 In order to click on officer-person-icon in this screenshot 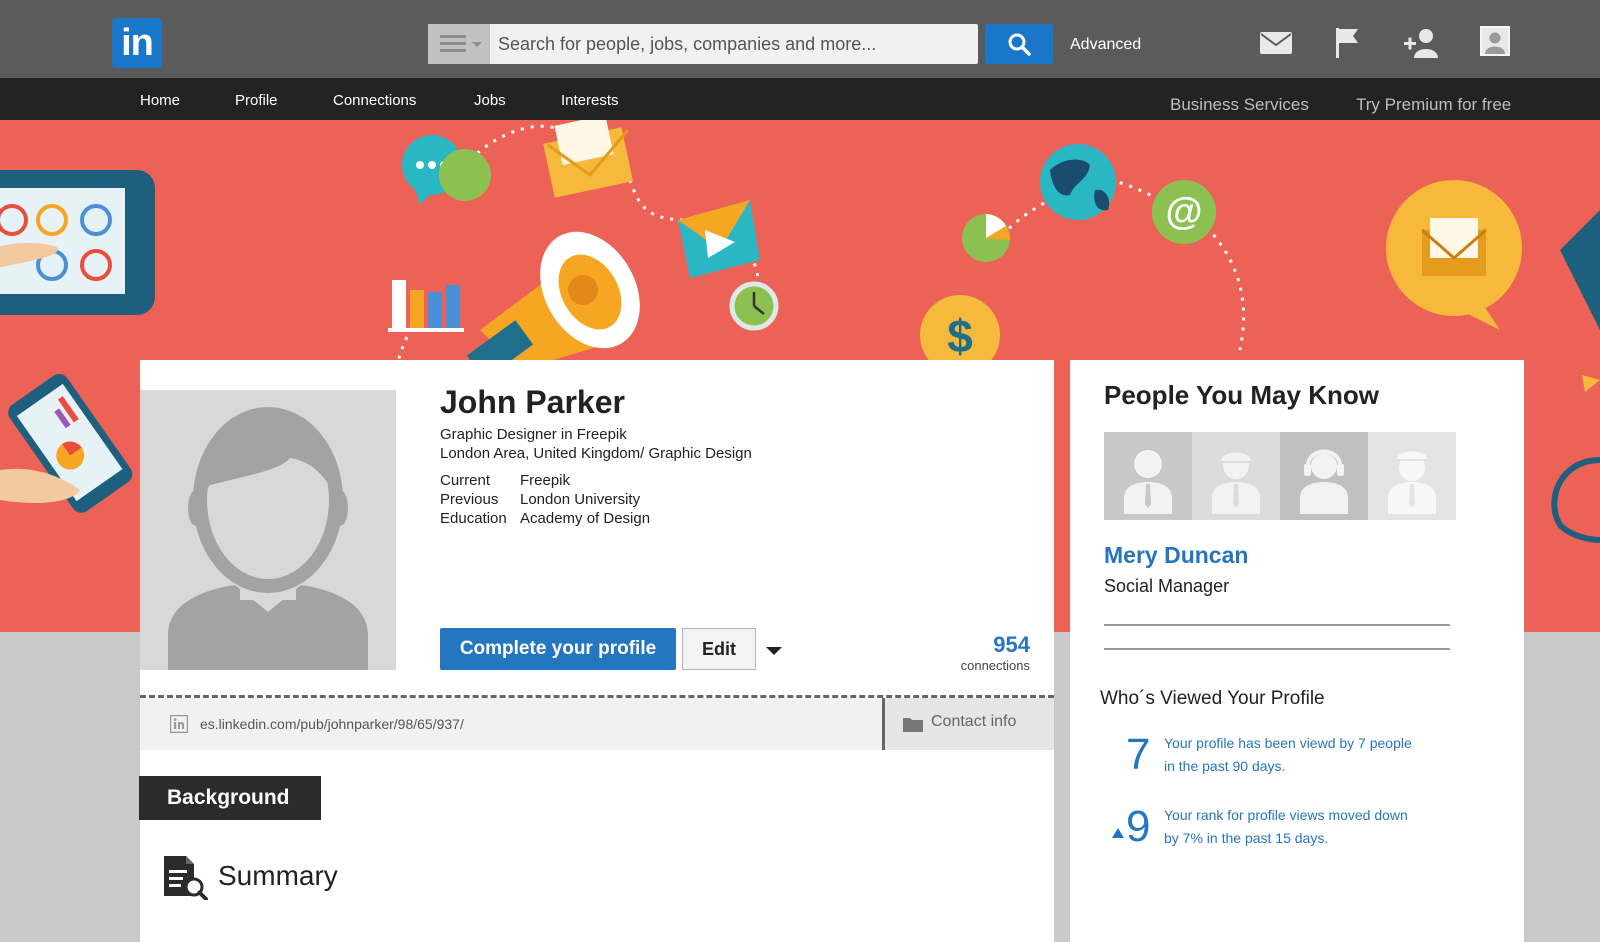, I will do `click(1412, 481)`.